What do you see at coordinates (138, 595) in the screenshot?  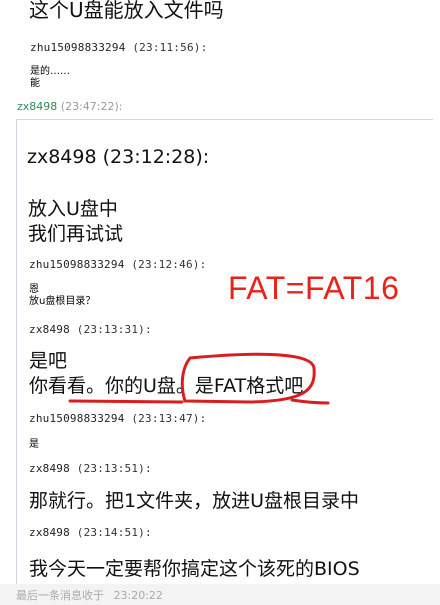 I see `status-time: 23:20:22` at bounding box center [138, 595].